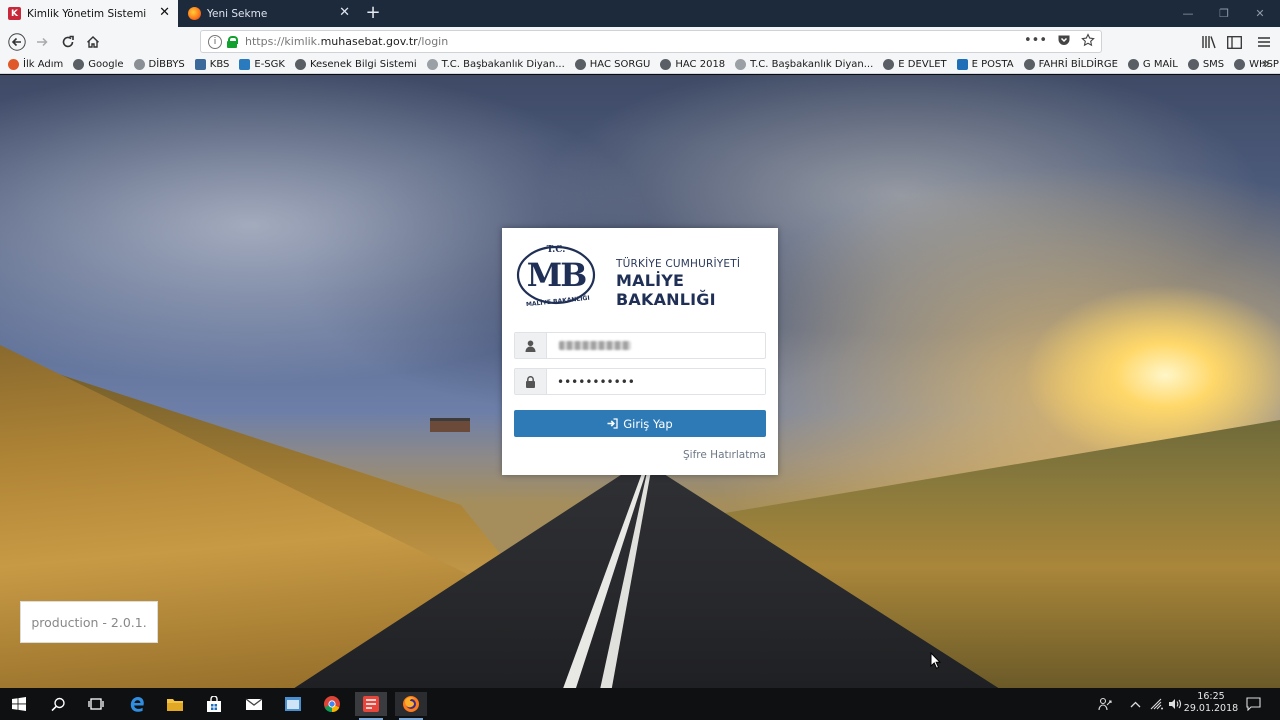 This screenshot has height=720, width=1280. I want to click on home-button, so click(93, 42).